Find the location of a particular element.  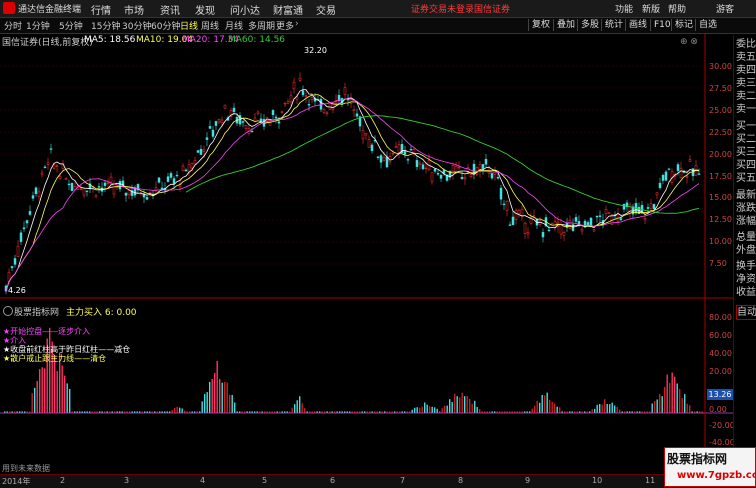

panel-label: 买四 is located at coordinates (746, 165).